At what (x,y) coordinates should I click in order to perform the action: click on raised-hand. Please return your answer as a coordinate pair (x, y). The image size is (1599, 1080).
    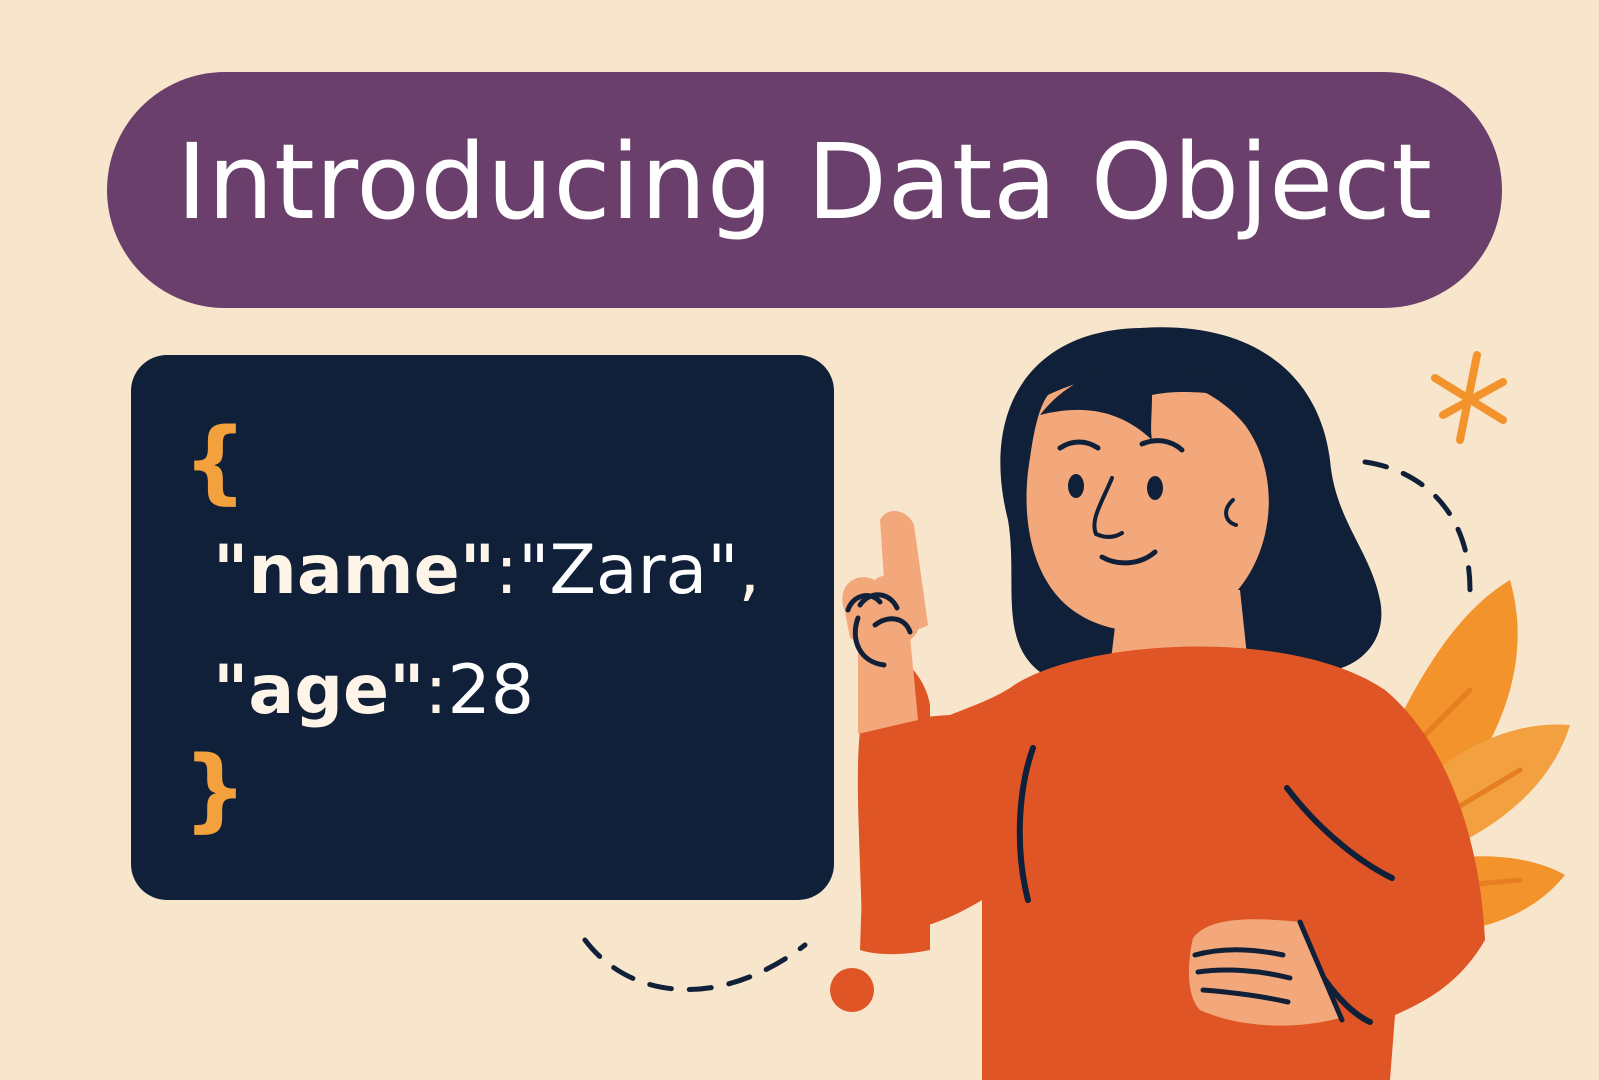
    Looking at the image, I should click on (885, 589).